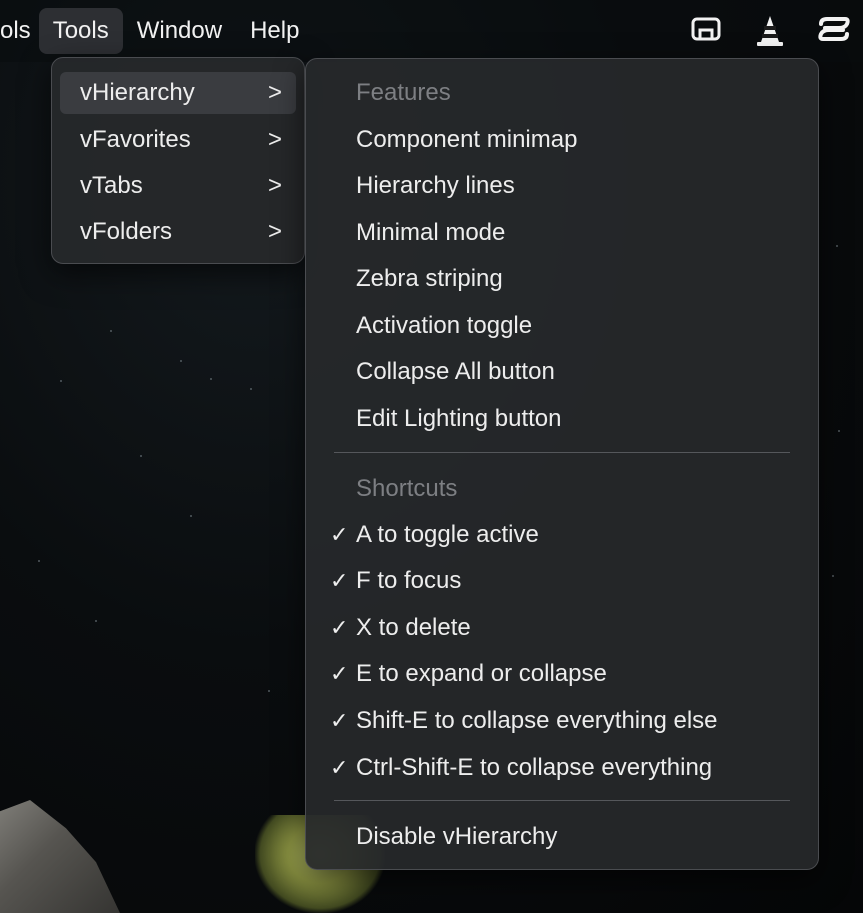  I want to click on tools-item-vhierarchy: vHierarchy >, so click(178, 93).